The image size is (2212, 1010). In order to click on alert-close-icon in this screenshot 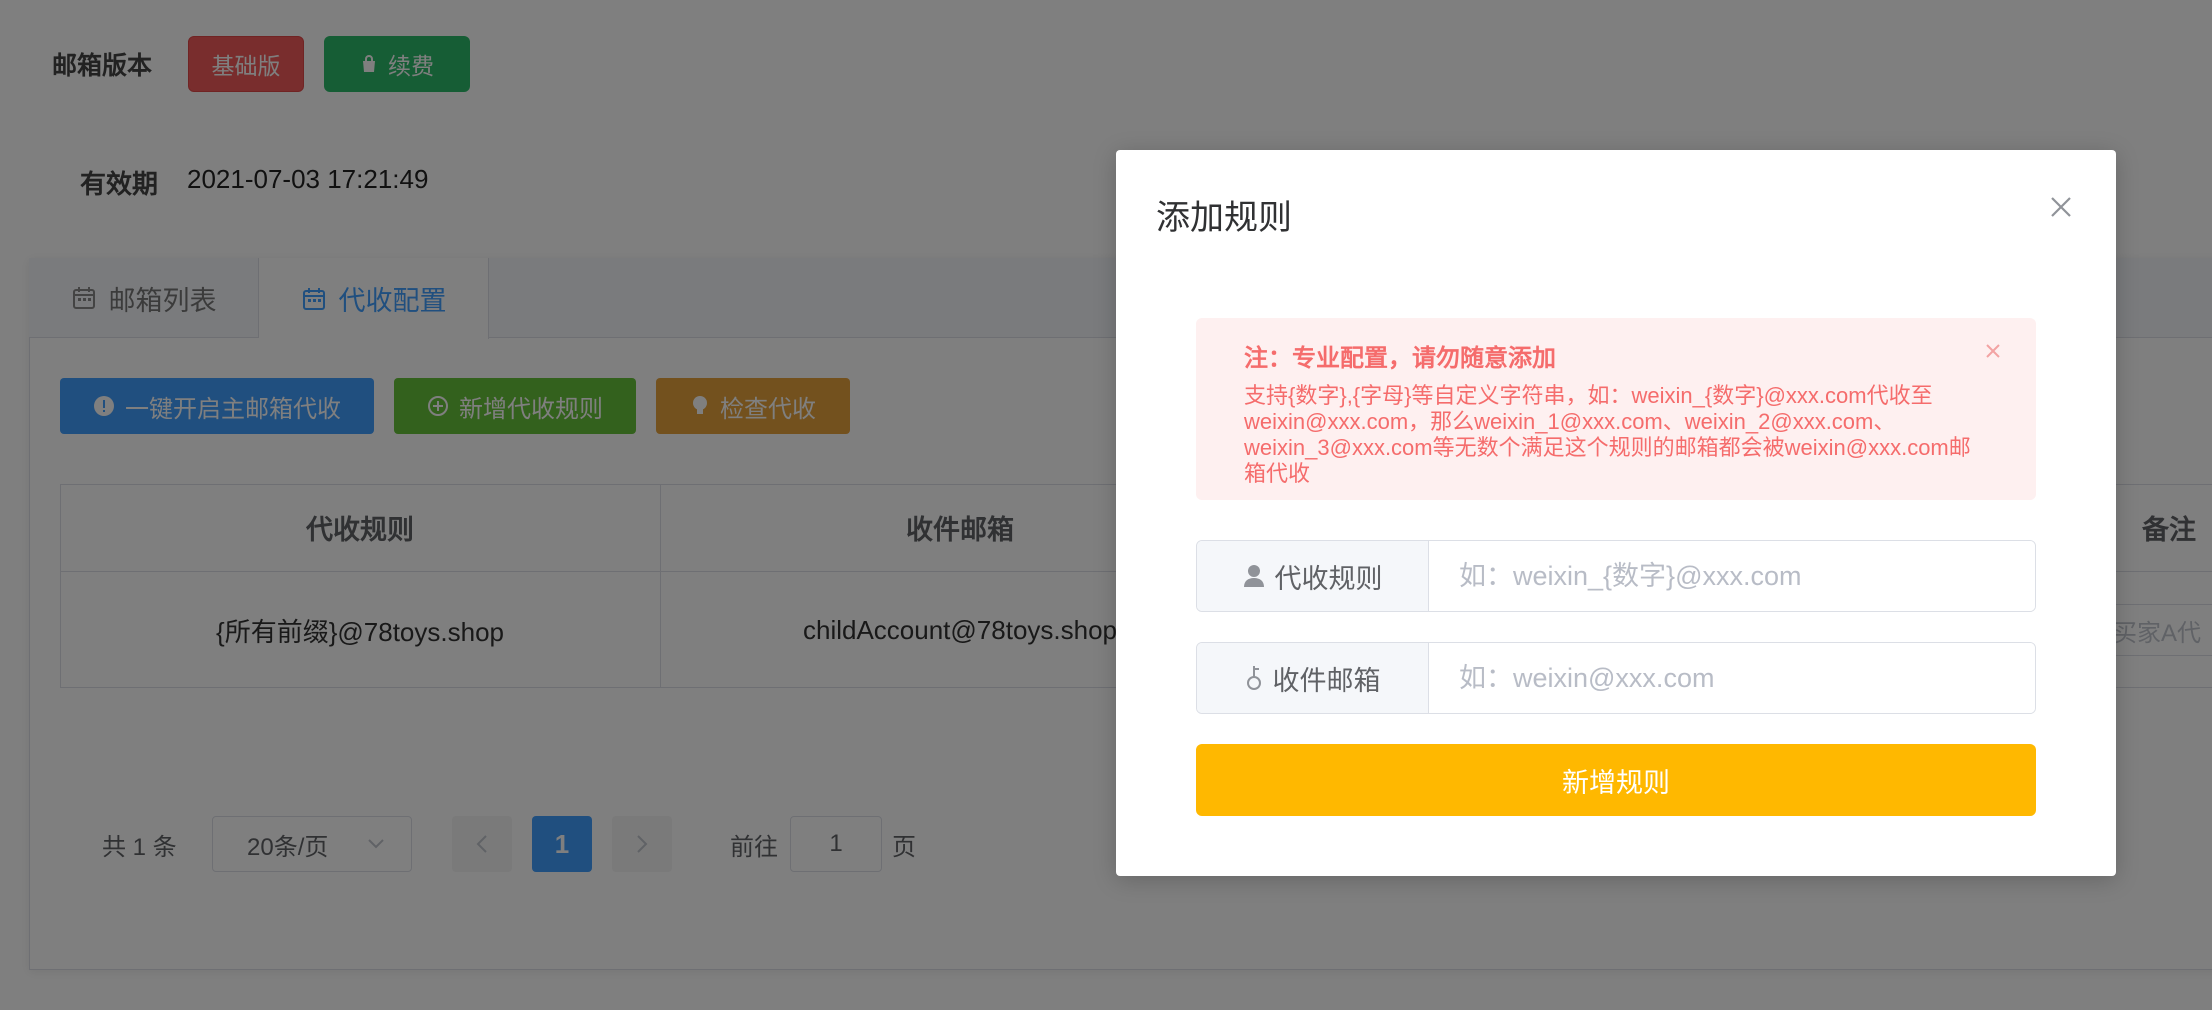, I will do `click(1993, 351)`.